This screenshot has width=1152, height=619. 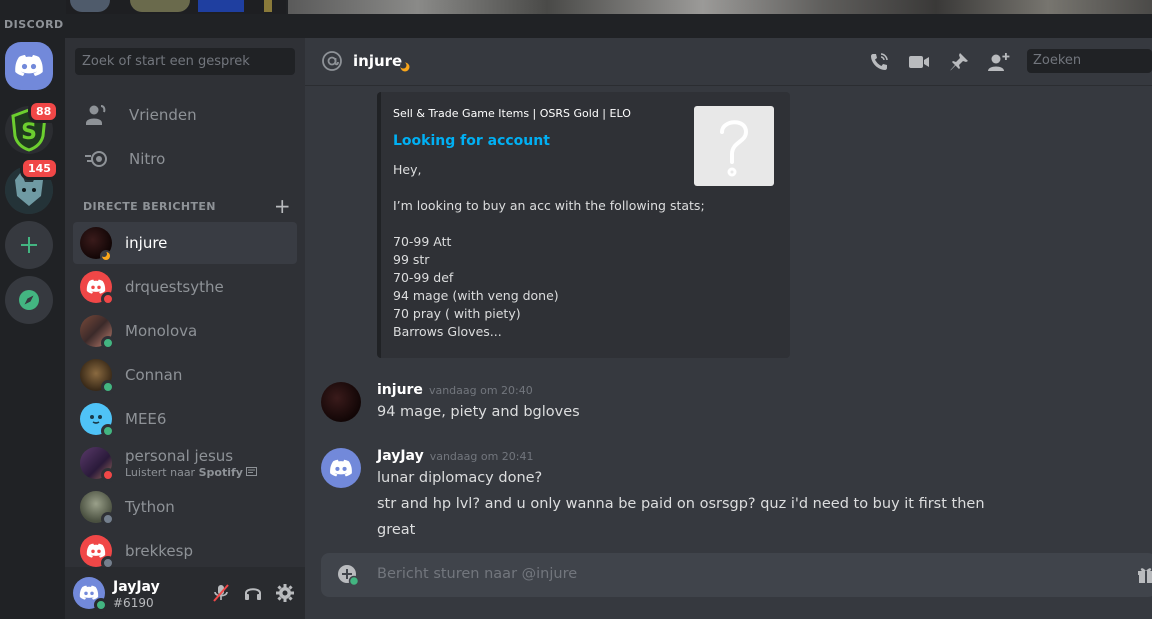 What do you see at coordinates (150, 507) in the screenshot?
I see `dm-name: Tython` at bounding box center [150, 507].